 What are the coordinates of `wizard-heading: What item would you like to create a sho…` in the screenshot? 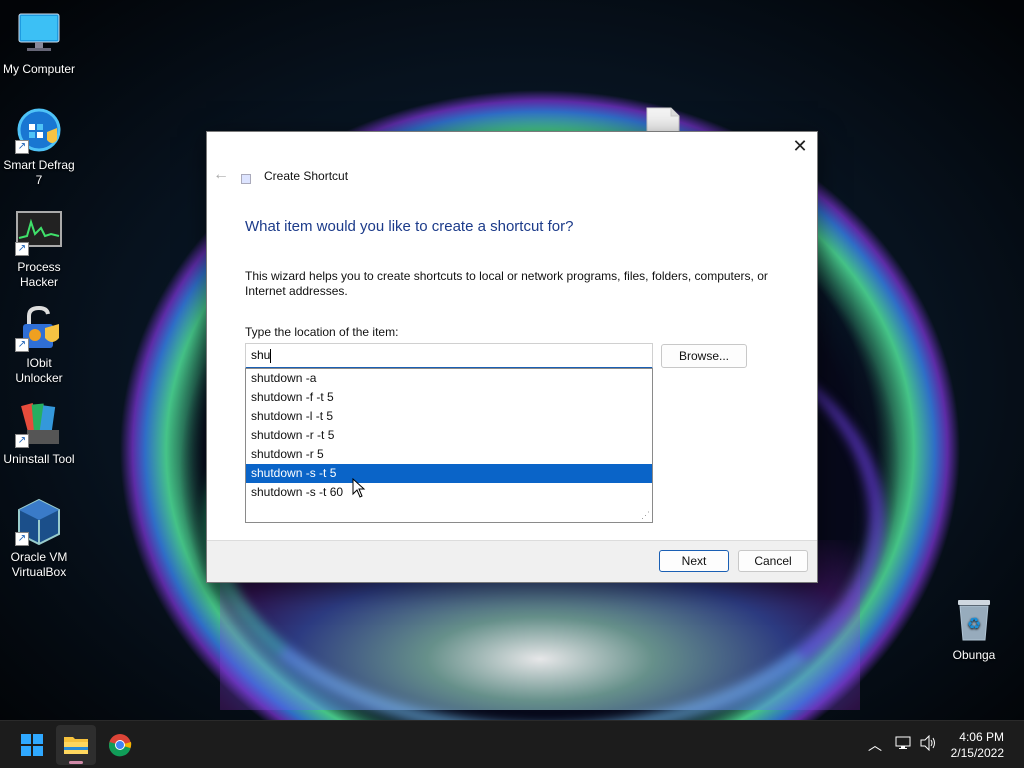 It's located at (409, 226).